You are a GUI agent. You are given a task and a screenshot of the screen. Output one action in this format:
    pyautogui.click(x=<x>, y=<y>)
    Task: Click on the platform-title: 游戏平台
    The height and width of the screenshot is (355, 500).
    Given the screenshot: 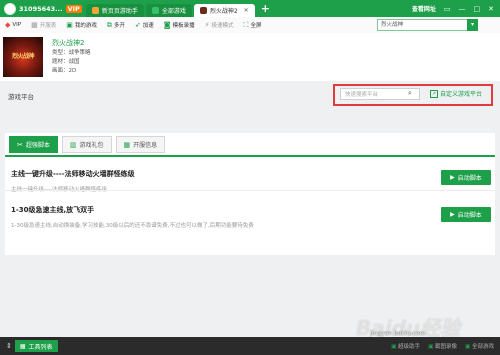 What is the action you would take?
    pyautogui.click(x=21, y=97)
    